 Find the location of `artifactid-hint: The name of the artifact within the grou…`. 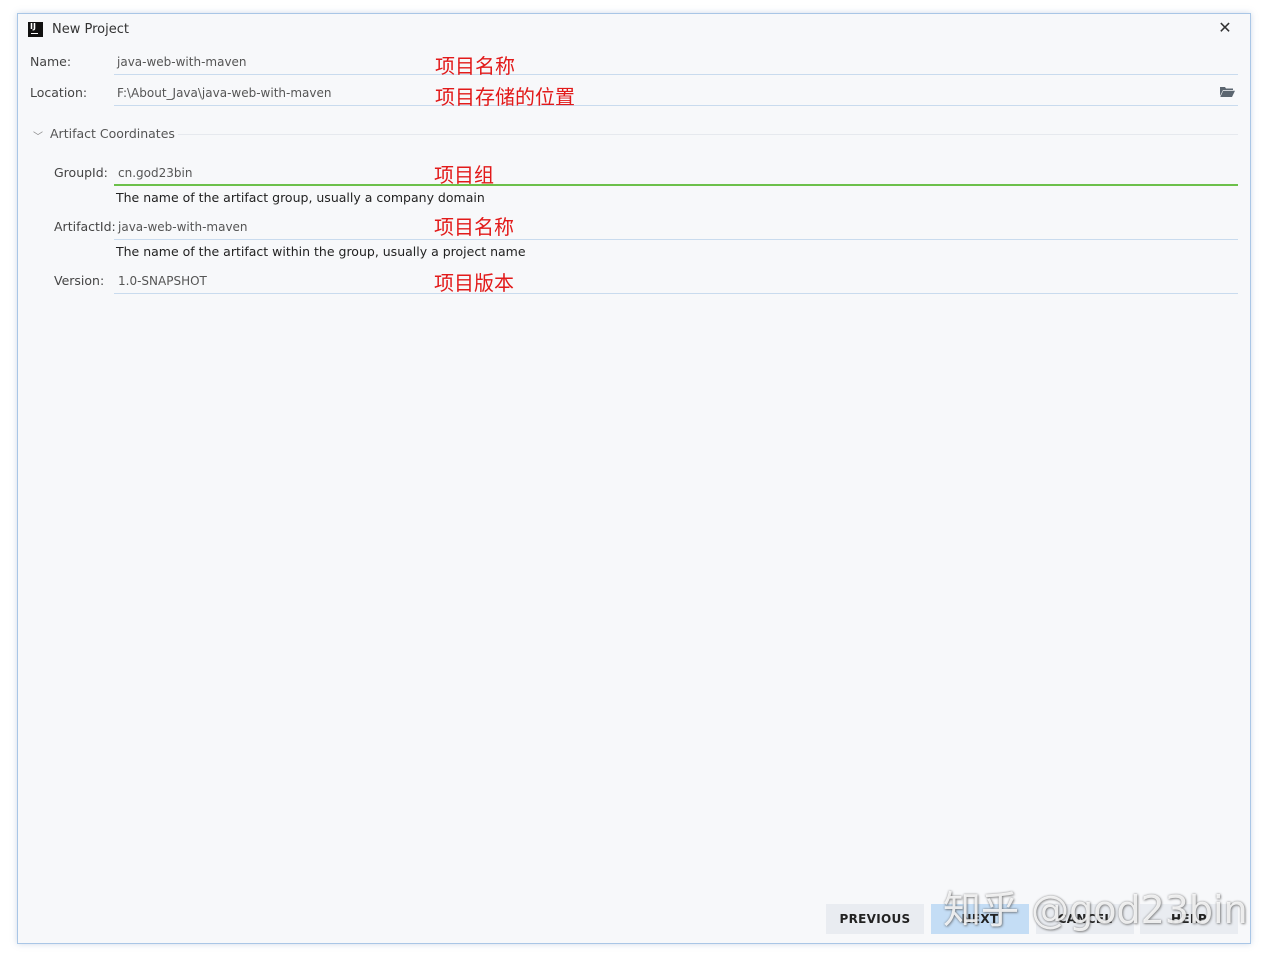

artifactid-hint: The name of the artifact within the grou… is located at coordinates (321, 251).